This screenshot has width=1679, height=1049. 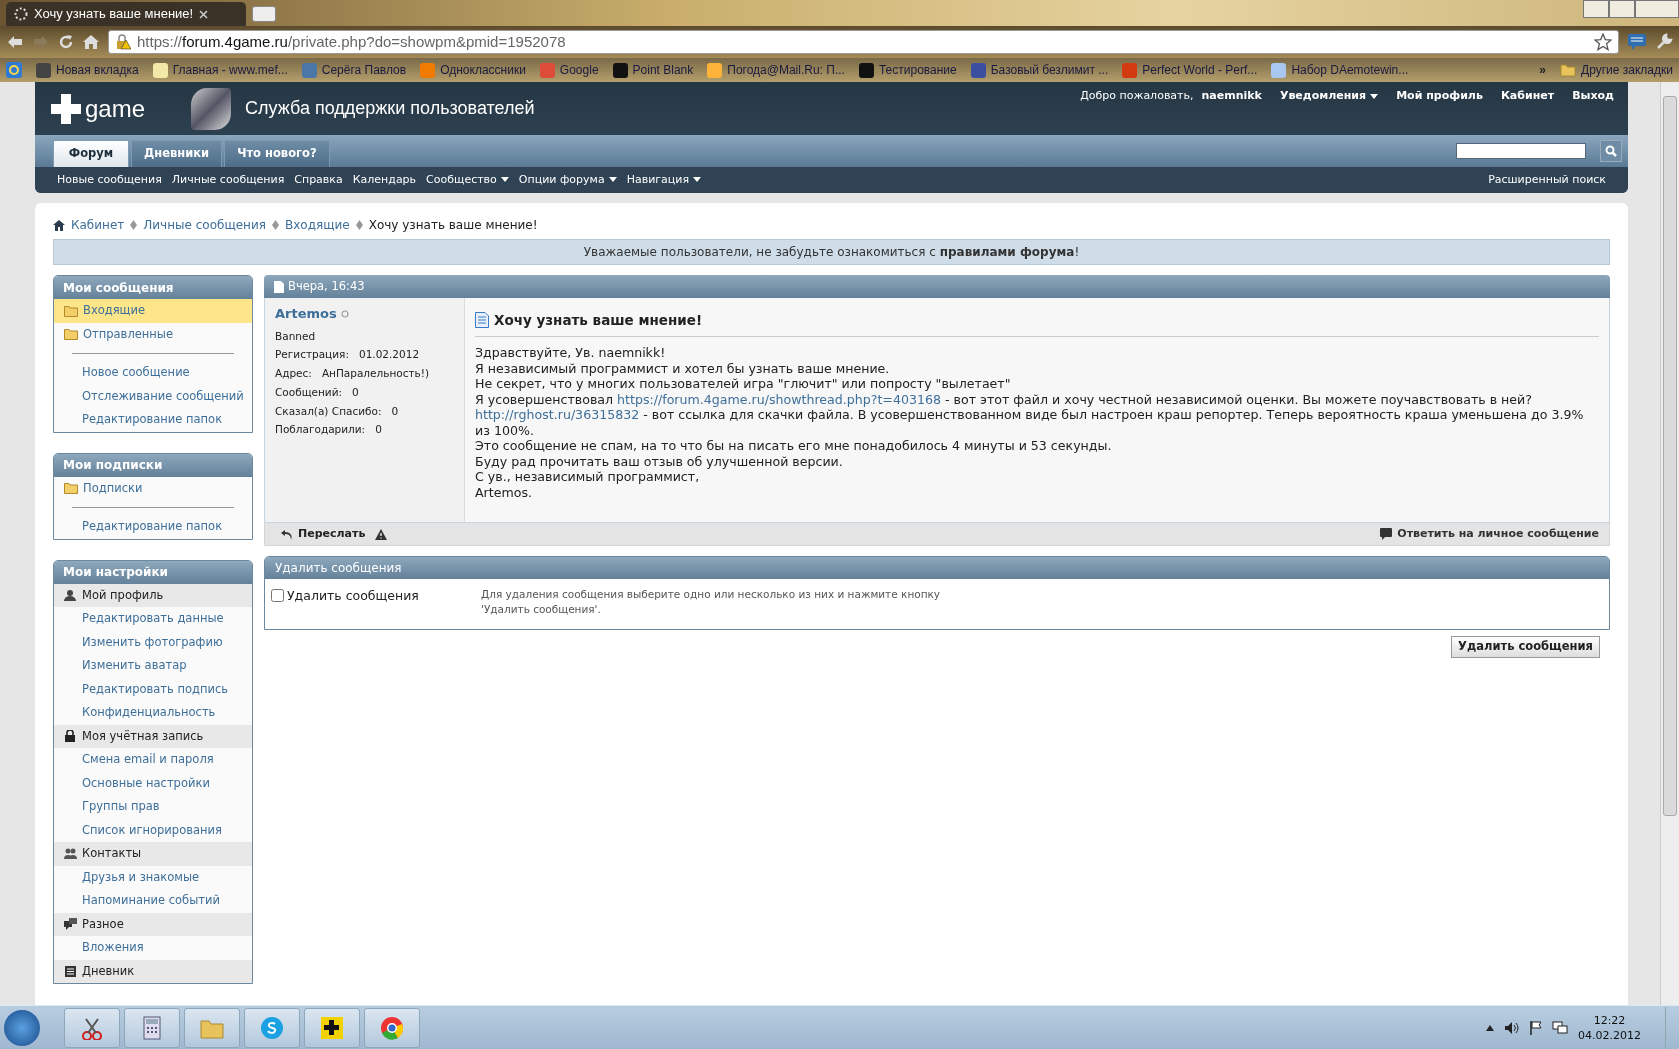 What do you see at coordinates (1512, 1027) in the screenshot?
I see `speaker-icon` at bounding box center [1512, 1027].